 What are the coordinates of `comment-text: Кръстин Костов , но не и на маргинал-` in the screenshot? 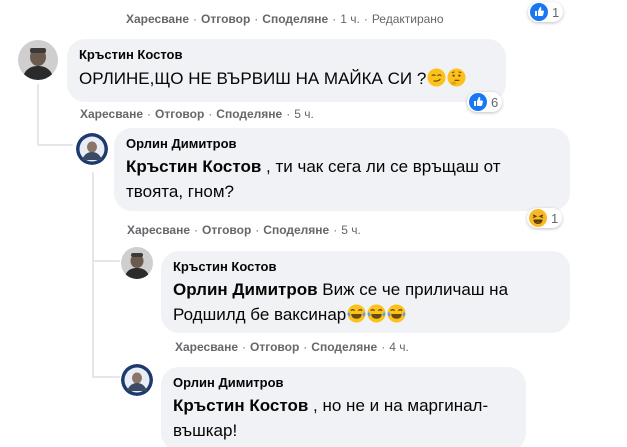 It's located at (343, 405).